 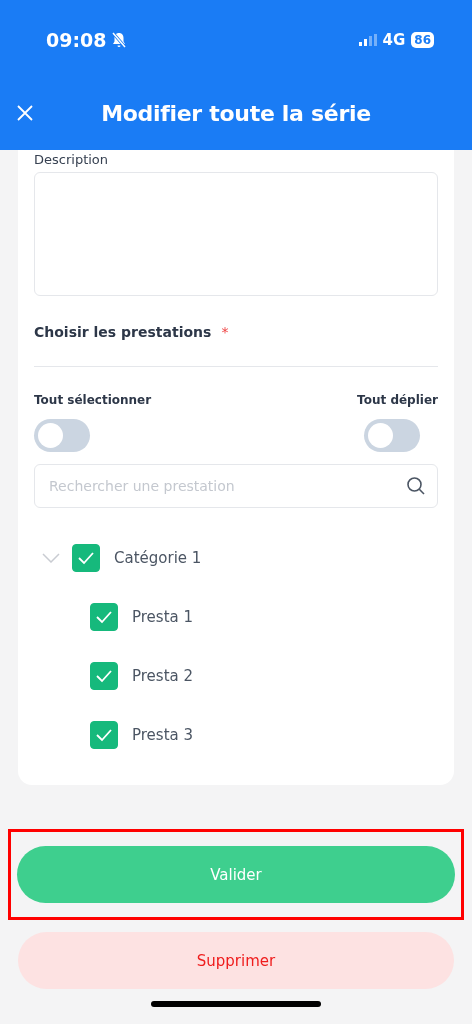 What do you see at coordinates (236, 234) in the screenshot?
I see `description-field` at bounding box center [236, 234].